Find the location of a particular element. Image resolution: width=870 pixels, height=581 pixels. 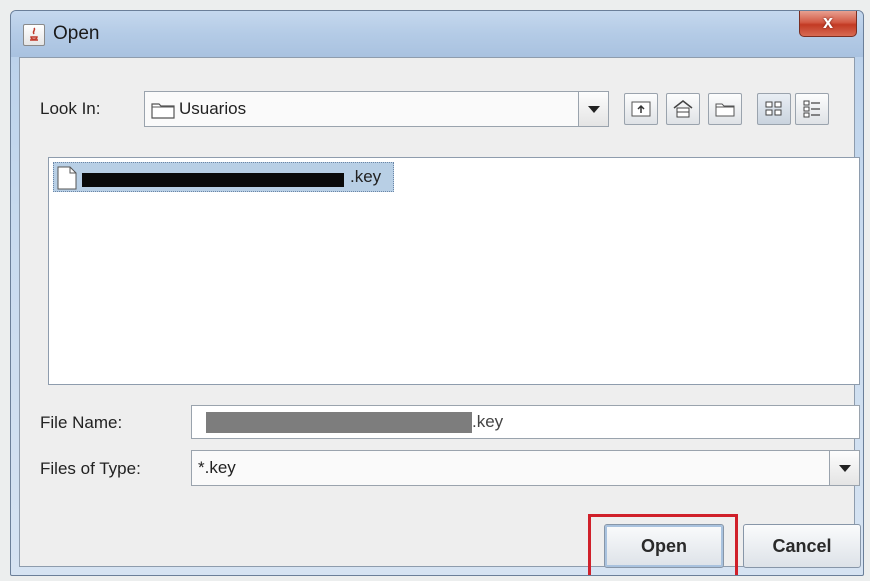

file-name-input: .key is located at coordinates (525, 422).